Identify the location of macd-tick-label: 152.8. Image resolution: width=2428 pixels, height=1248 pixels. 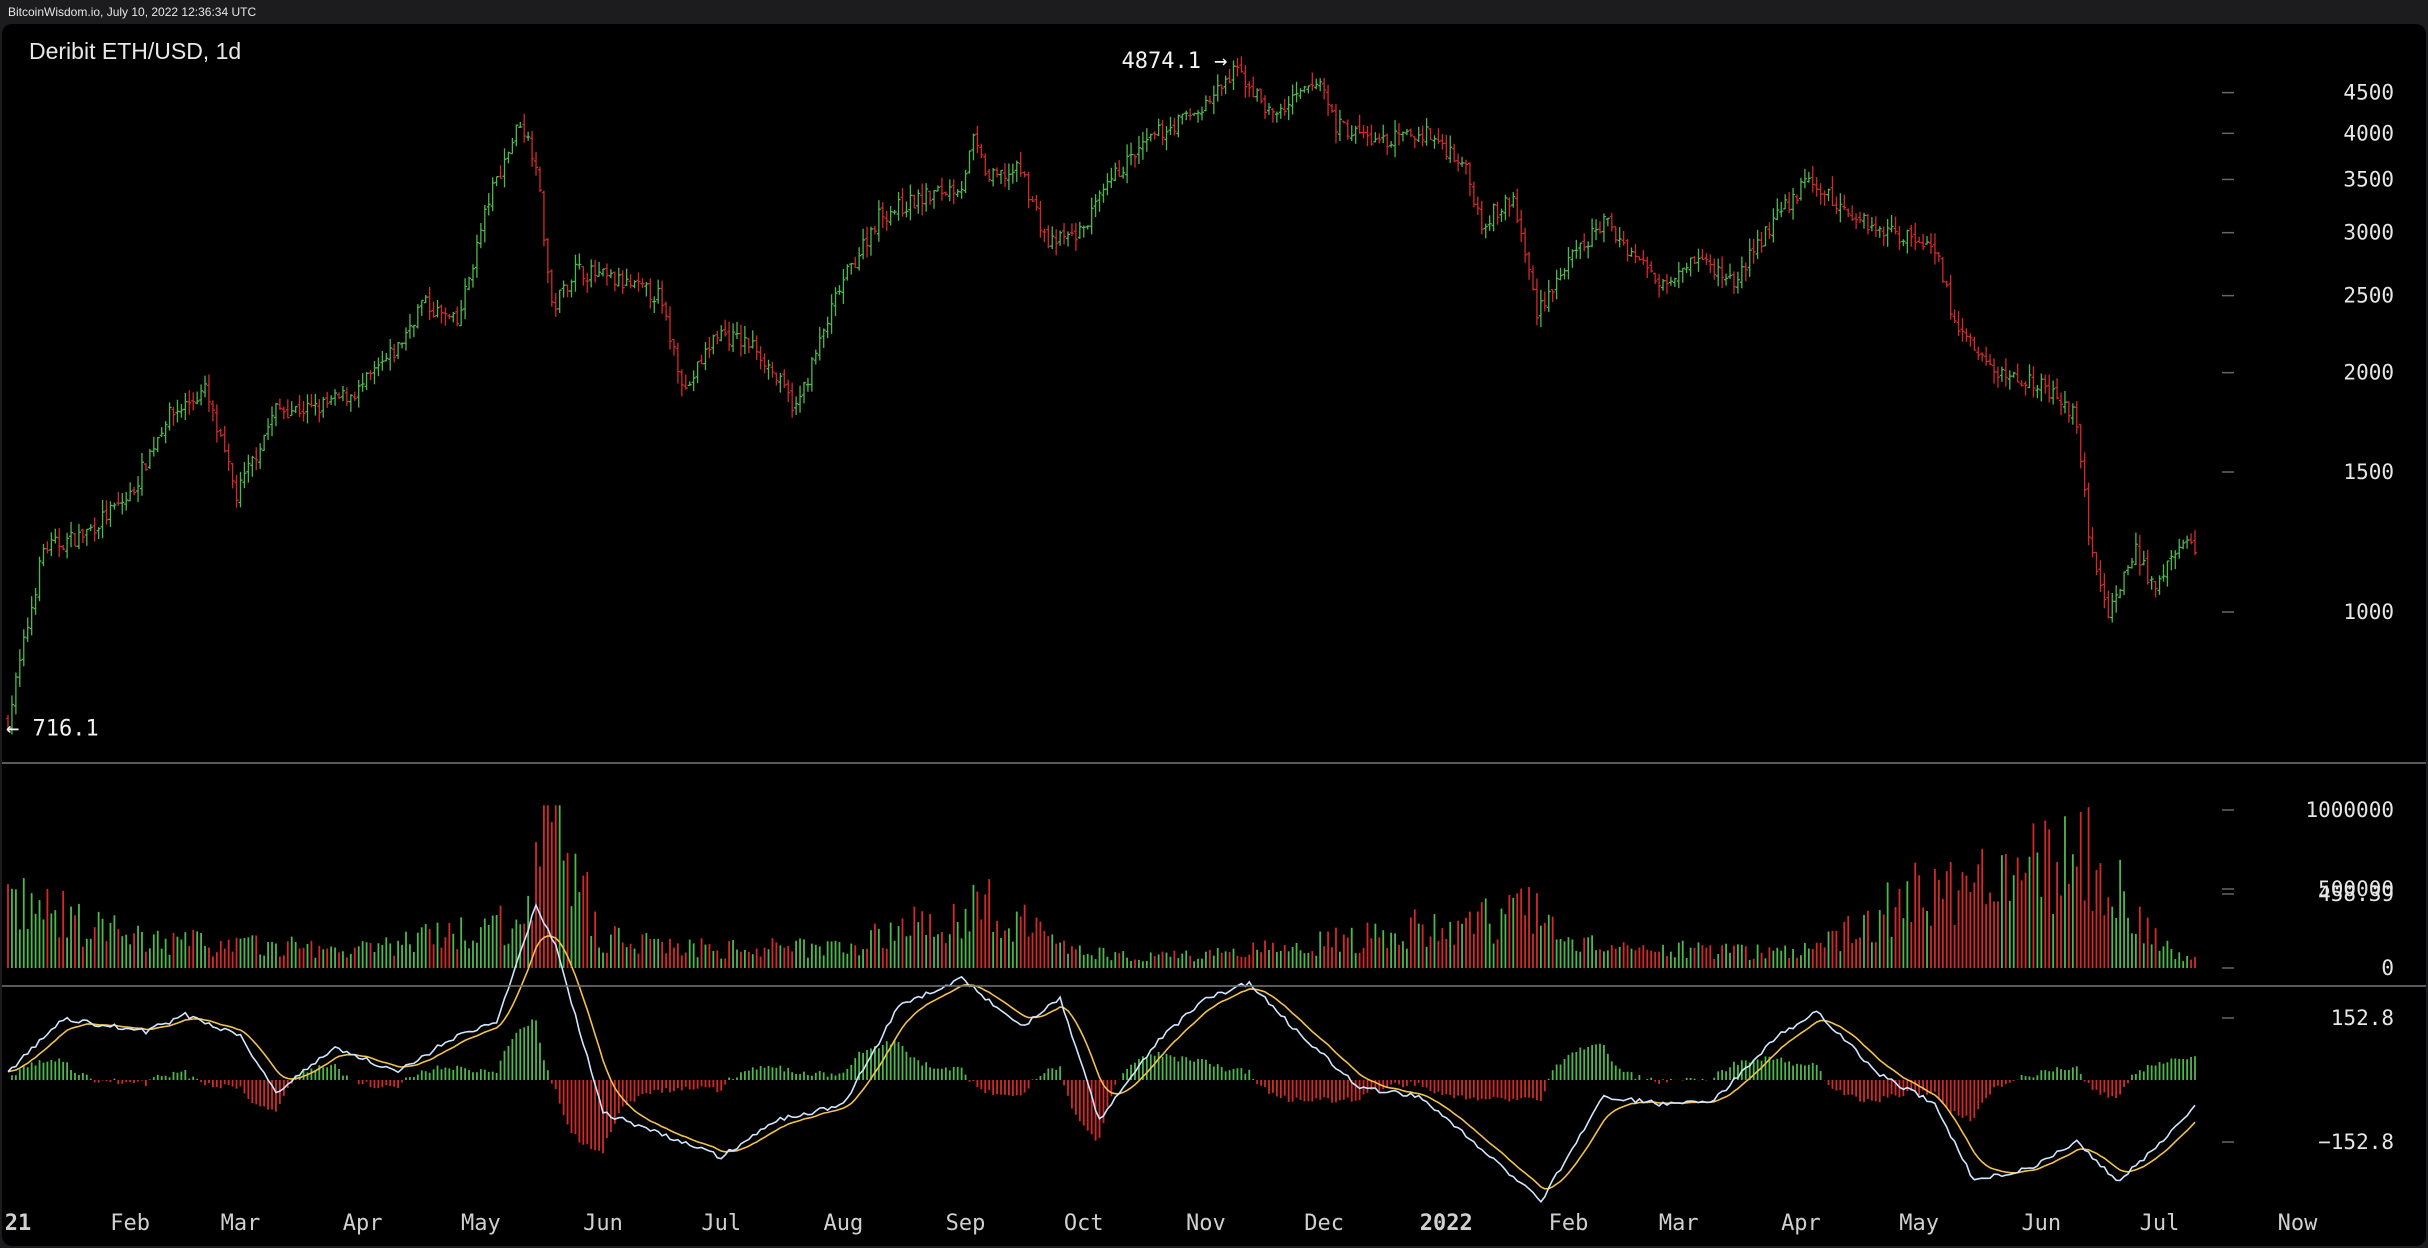
(2362, 1018).